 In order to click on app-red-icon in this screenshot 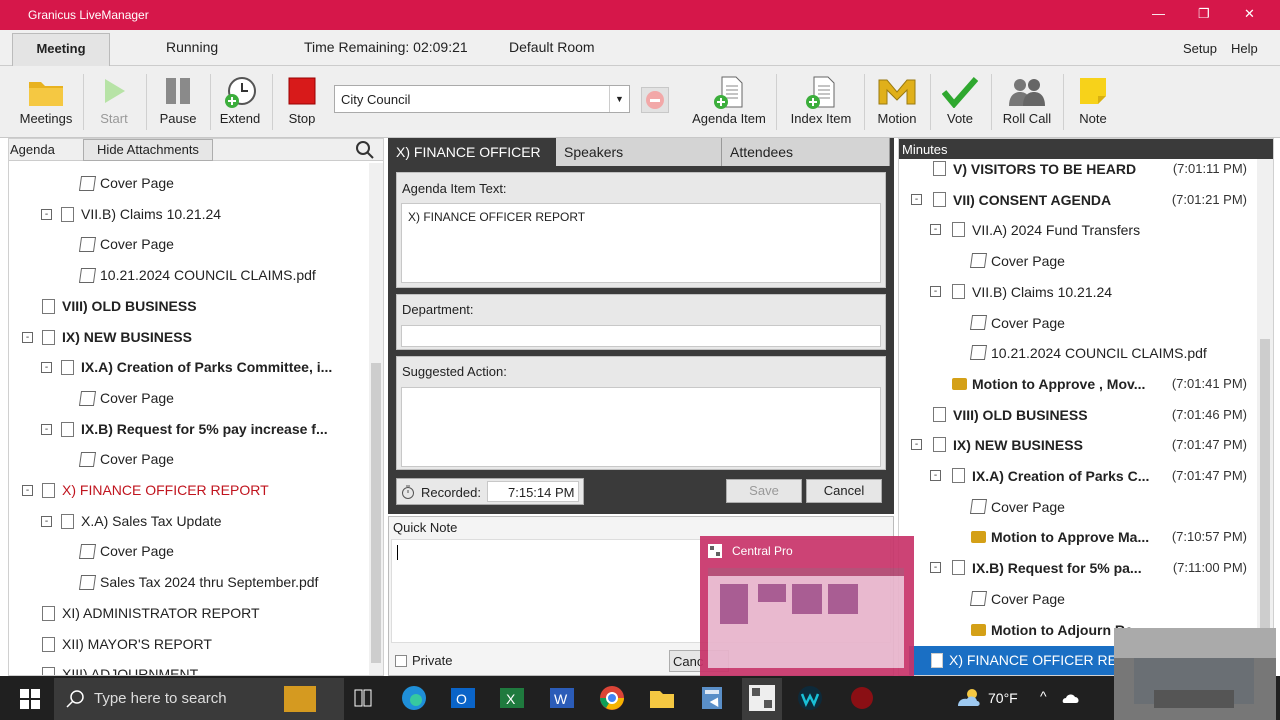, I will do `click(862, 698)`.